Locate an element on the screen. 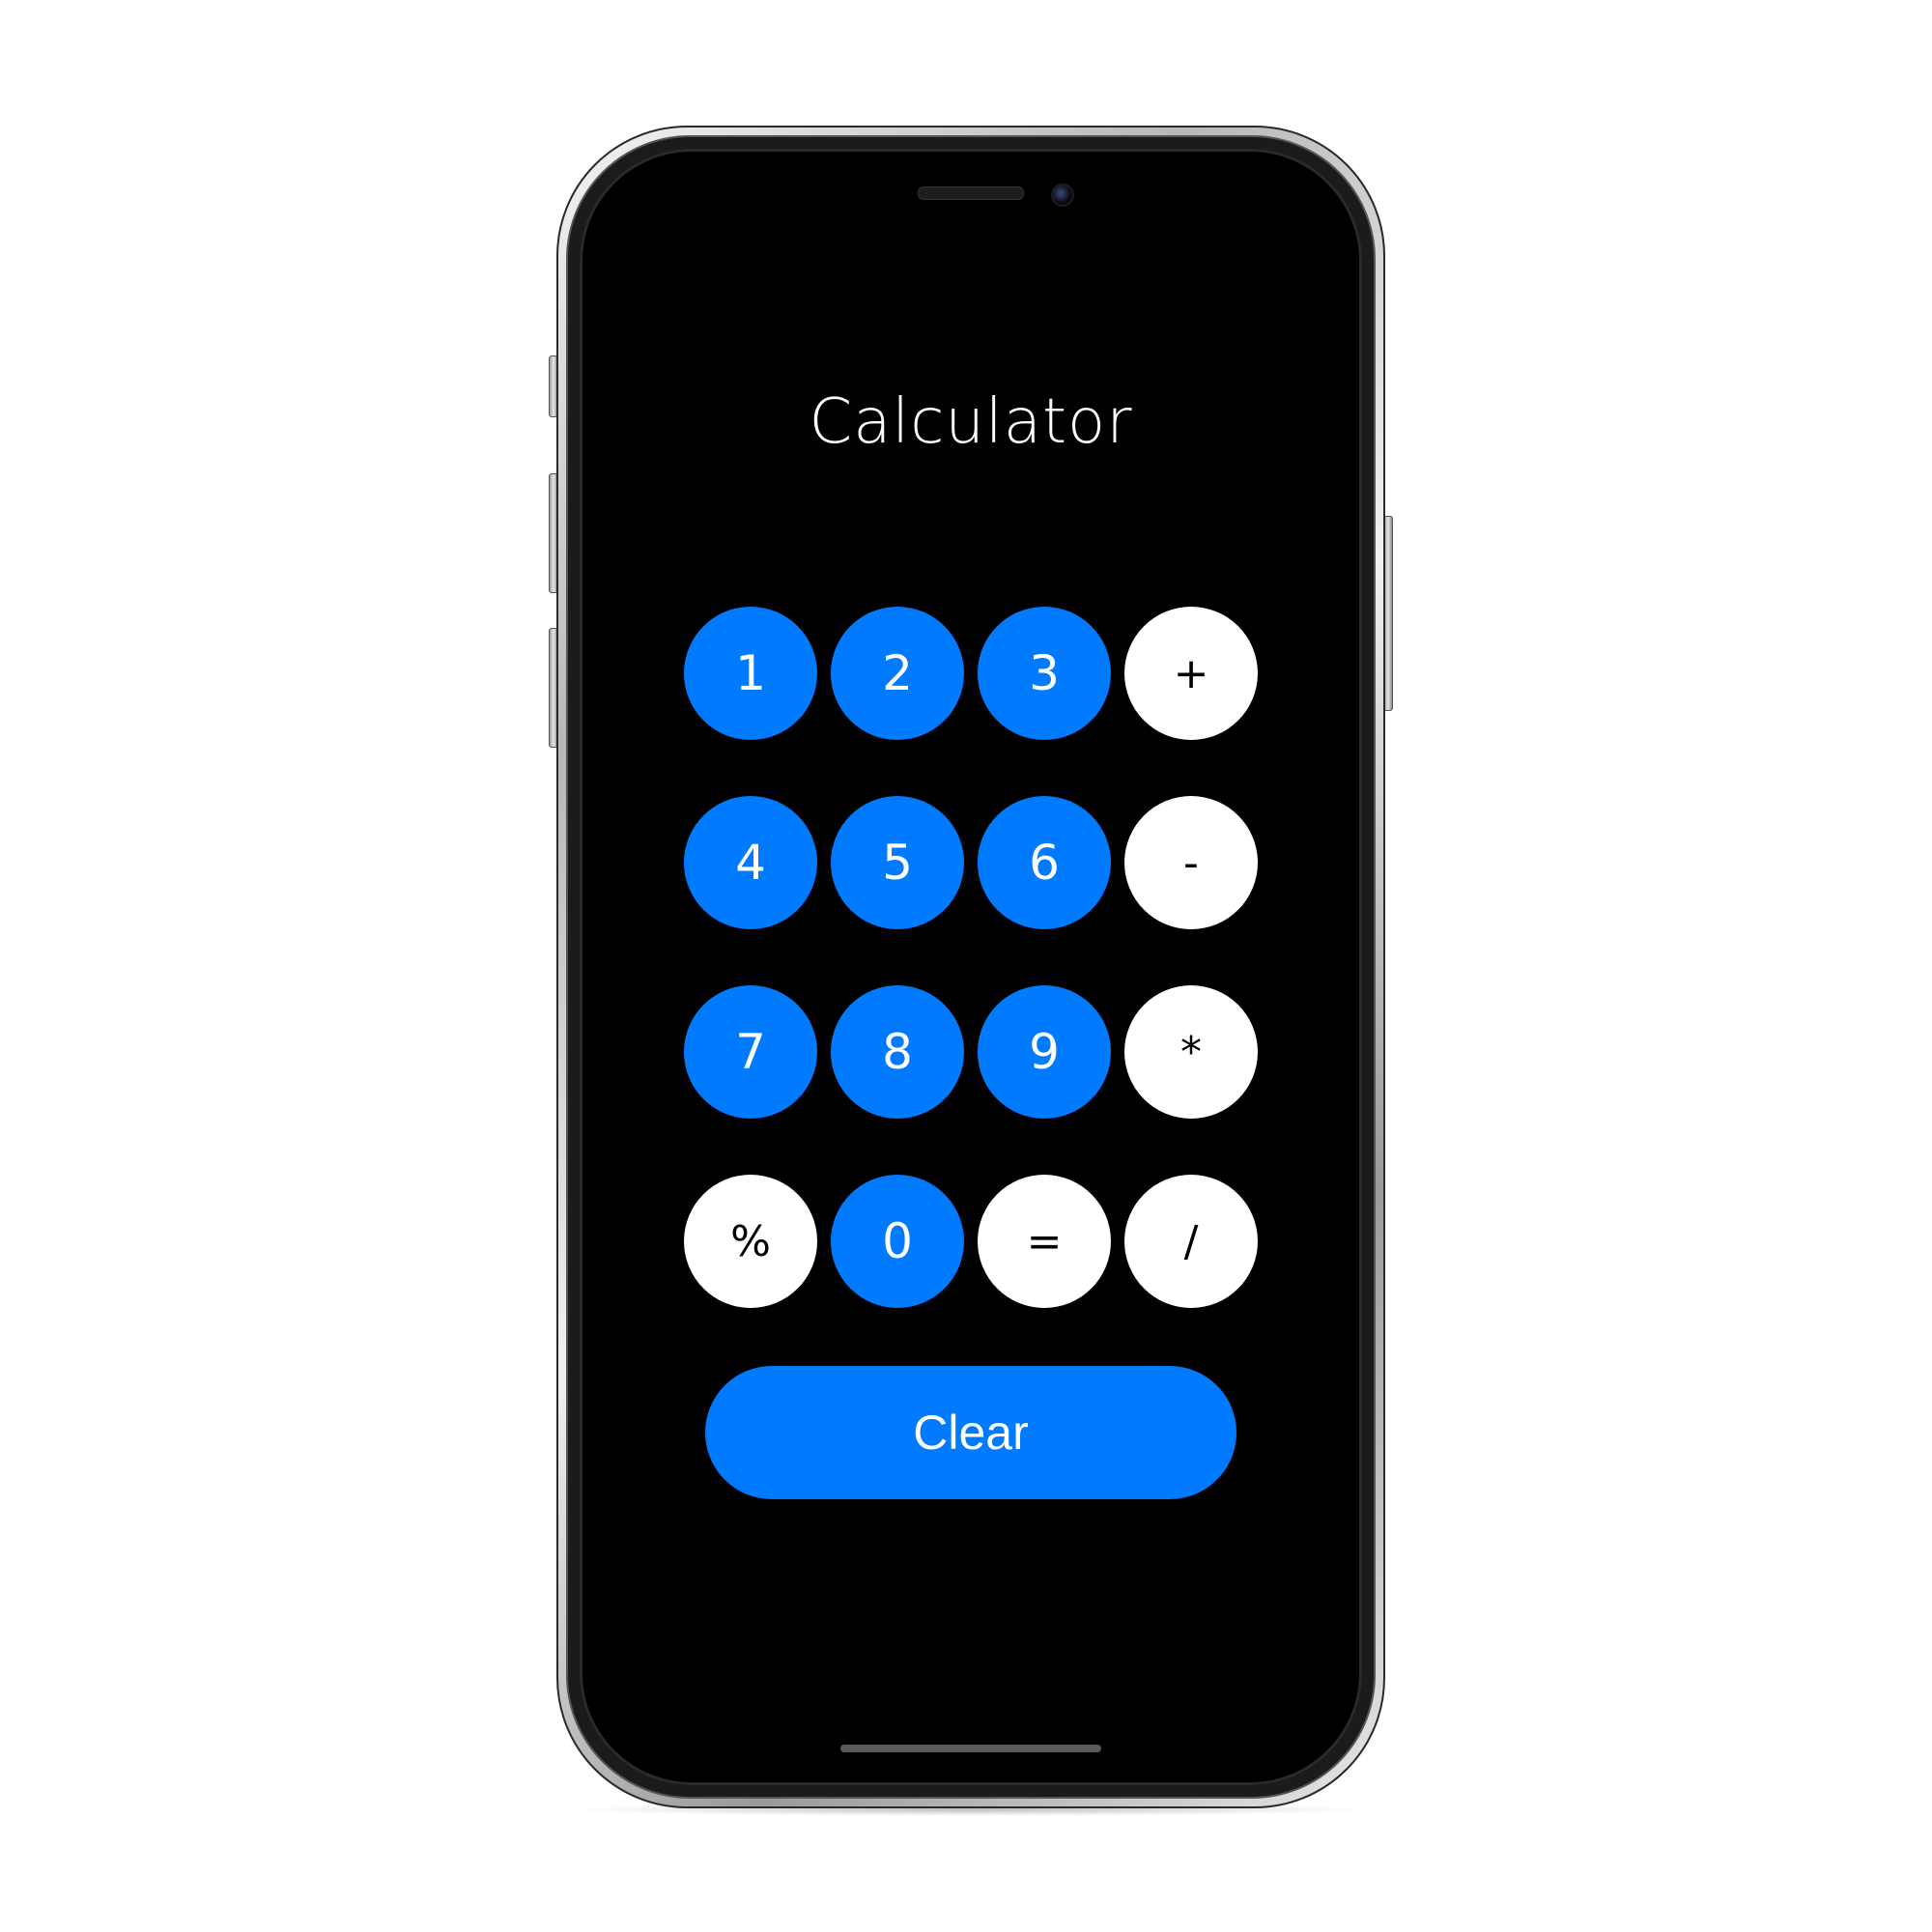 The image size is (1932, 1932). key-digit-6-button: 6 is located at coordinates (1044, 862).